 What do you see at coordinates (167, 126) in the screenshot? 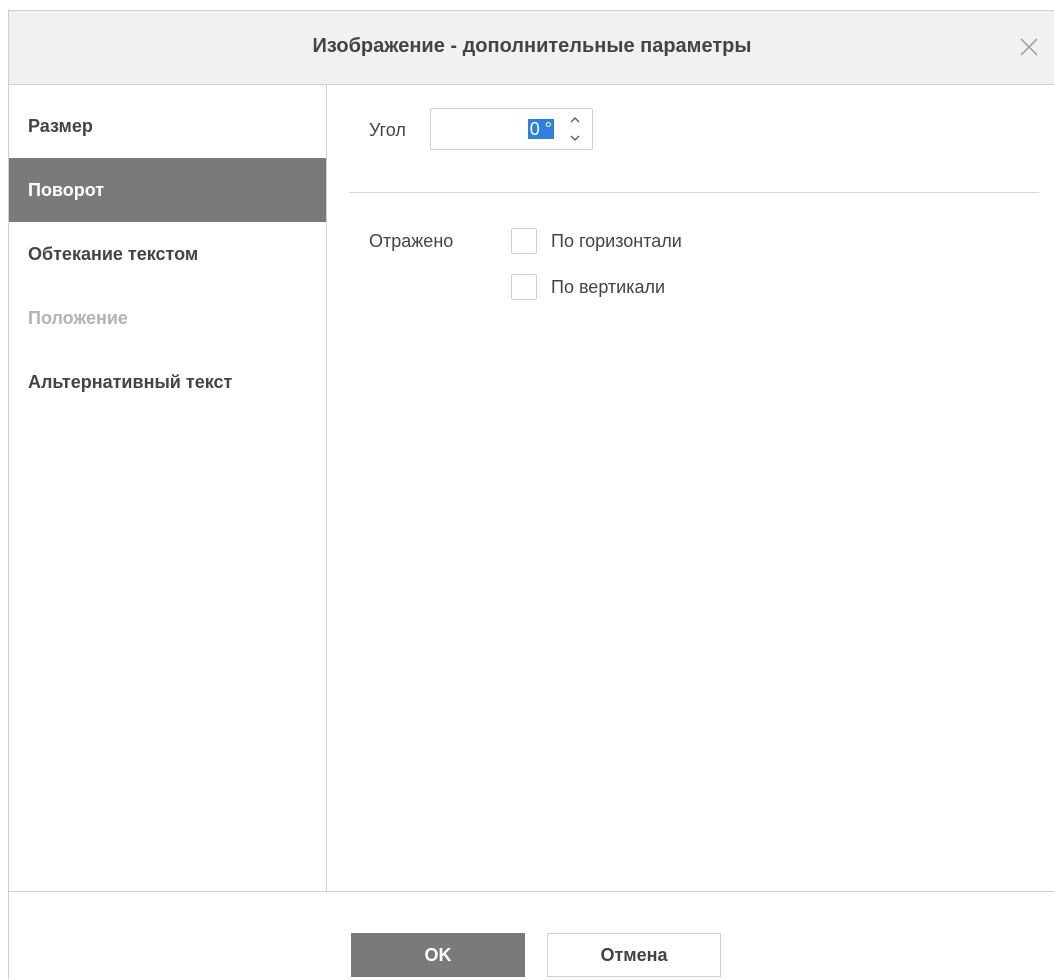
I see `sidebar-item-size: Размер` at bounding box center [167, 126].